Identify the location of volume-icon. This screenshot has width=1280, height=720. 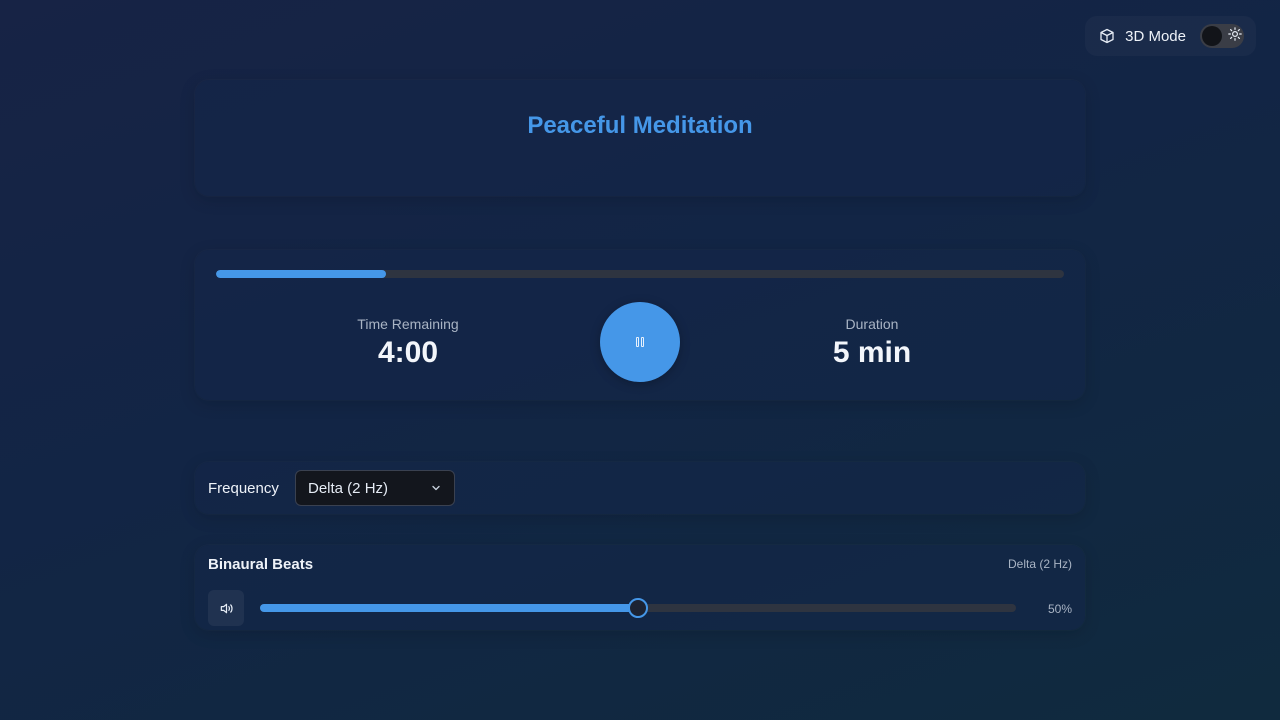
(226, 608).